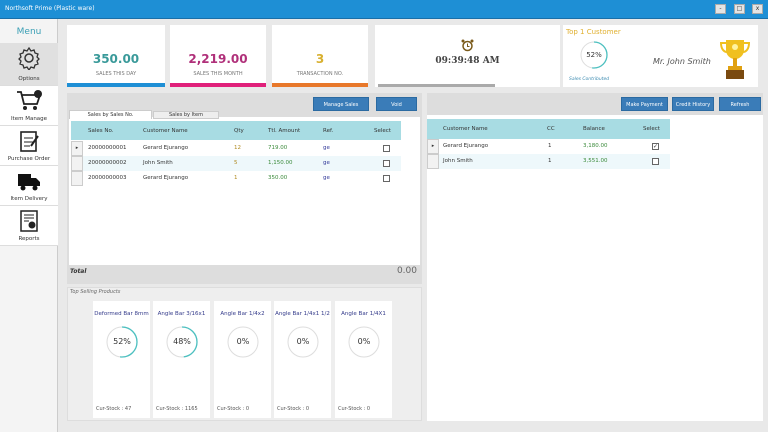 Image resolution: width=768 pixels, height=432 pixels. What do you see at coordinates (396, 104) in the screenshot?
I see `void-button: Void` at bounding box center [396, 104].